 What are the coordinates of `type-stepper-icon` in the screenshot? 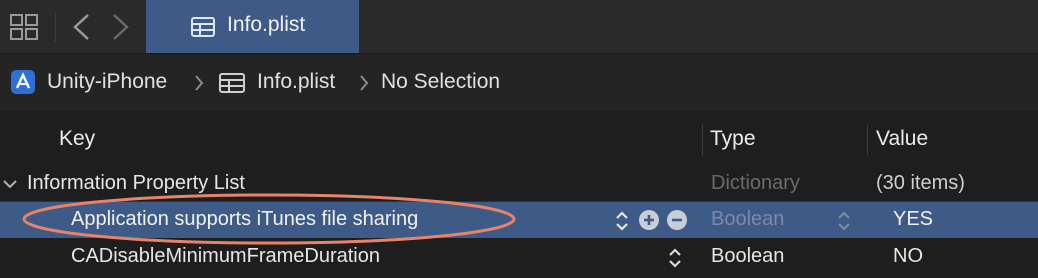 It's located at (844, 221).